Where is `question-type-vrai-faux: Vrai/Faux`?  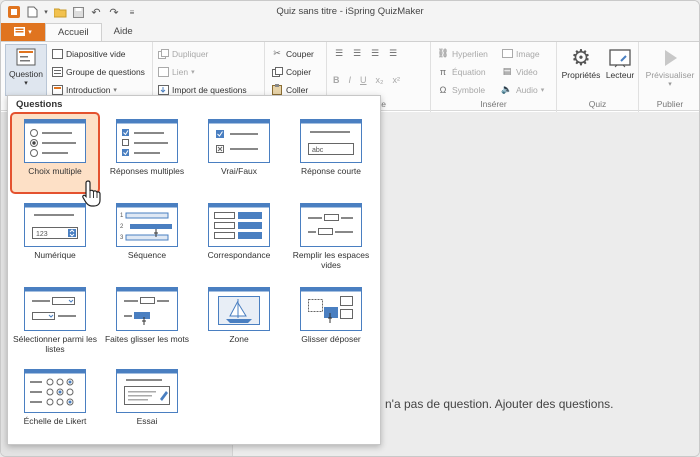
question-type-vrai-faux: Vrai/Faux is located at coordinates (239, 153).